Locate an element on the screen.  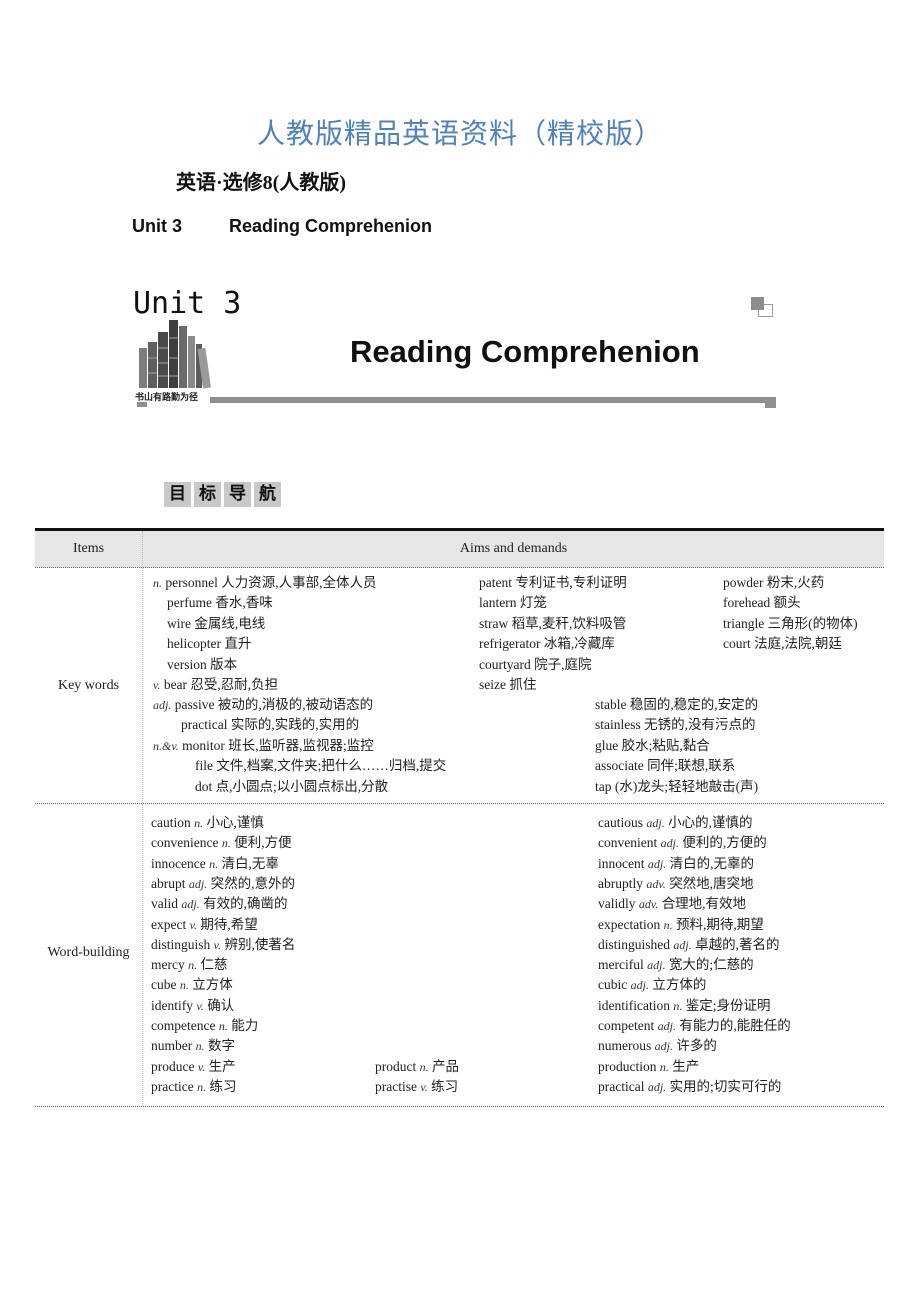
entry-meaning: 版本 is located at coordinates (224, 664).